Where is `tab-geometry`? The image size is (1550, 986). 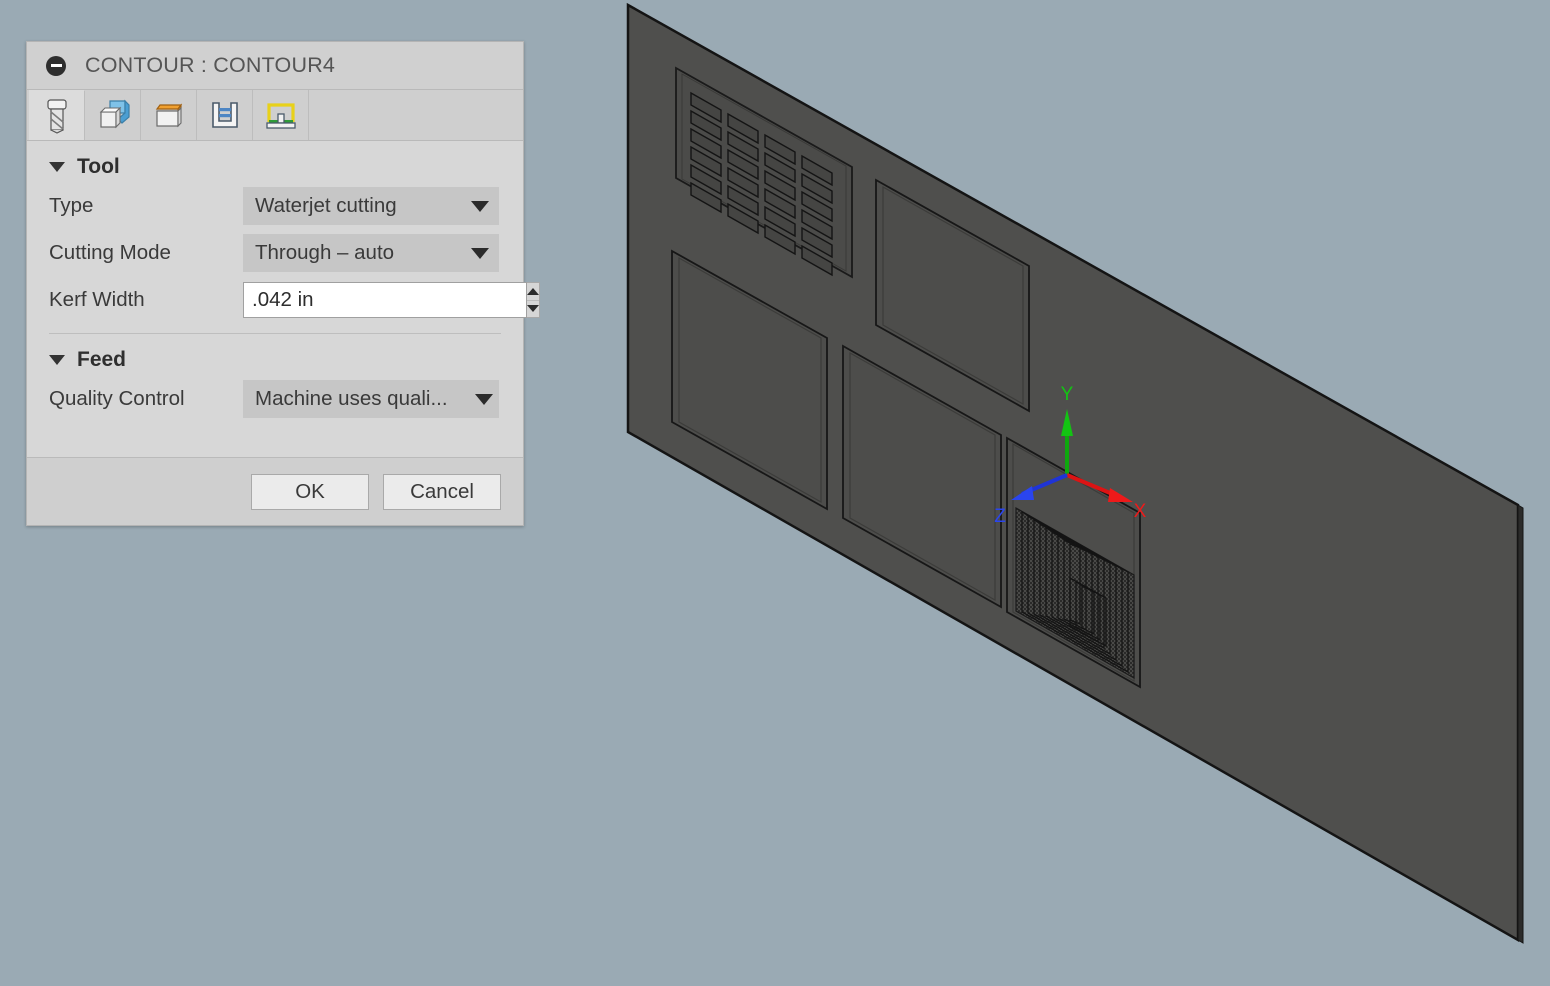
tab-geometry is located at coordinates (113, 115).